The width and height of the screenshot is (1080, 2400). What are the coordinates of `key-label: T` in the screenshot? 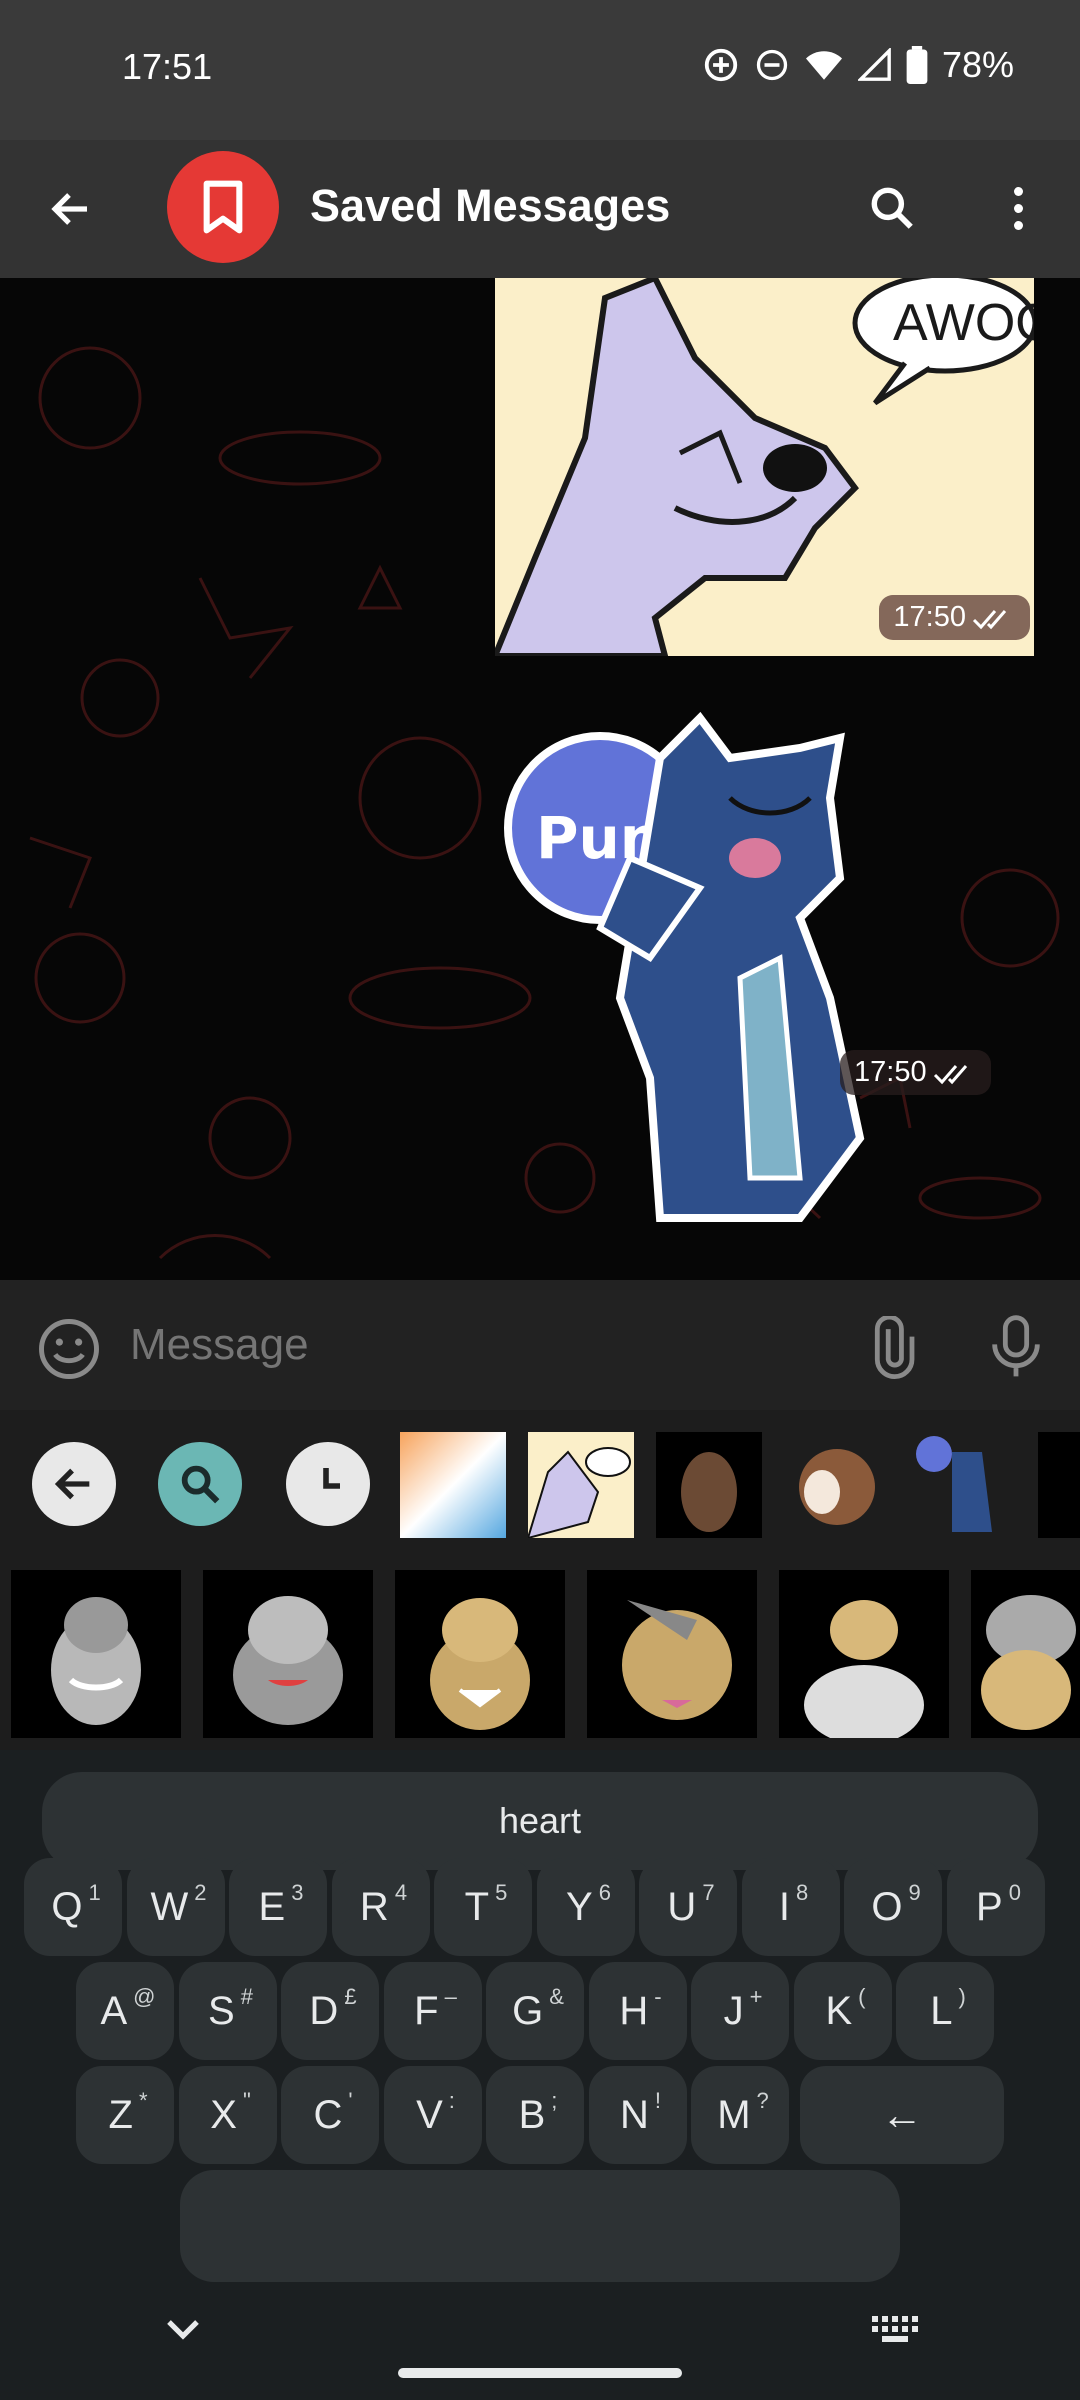 It's located at (477, 1906).